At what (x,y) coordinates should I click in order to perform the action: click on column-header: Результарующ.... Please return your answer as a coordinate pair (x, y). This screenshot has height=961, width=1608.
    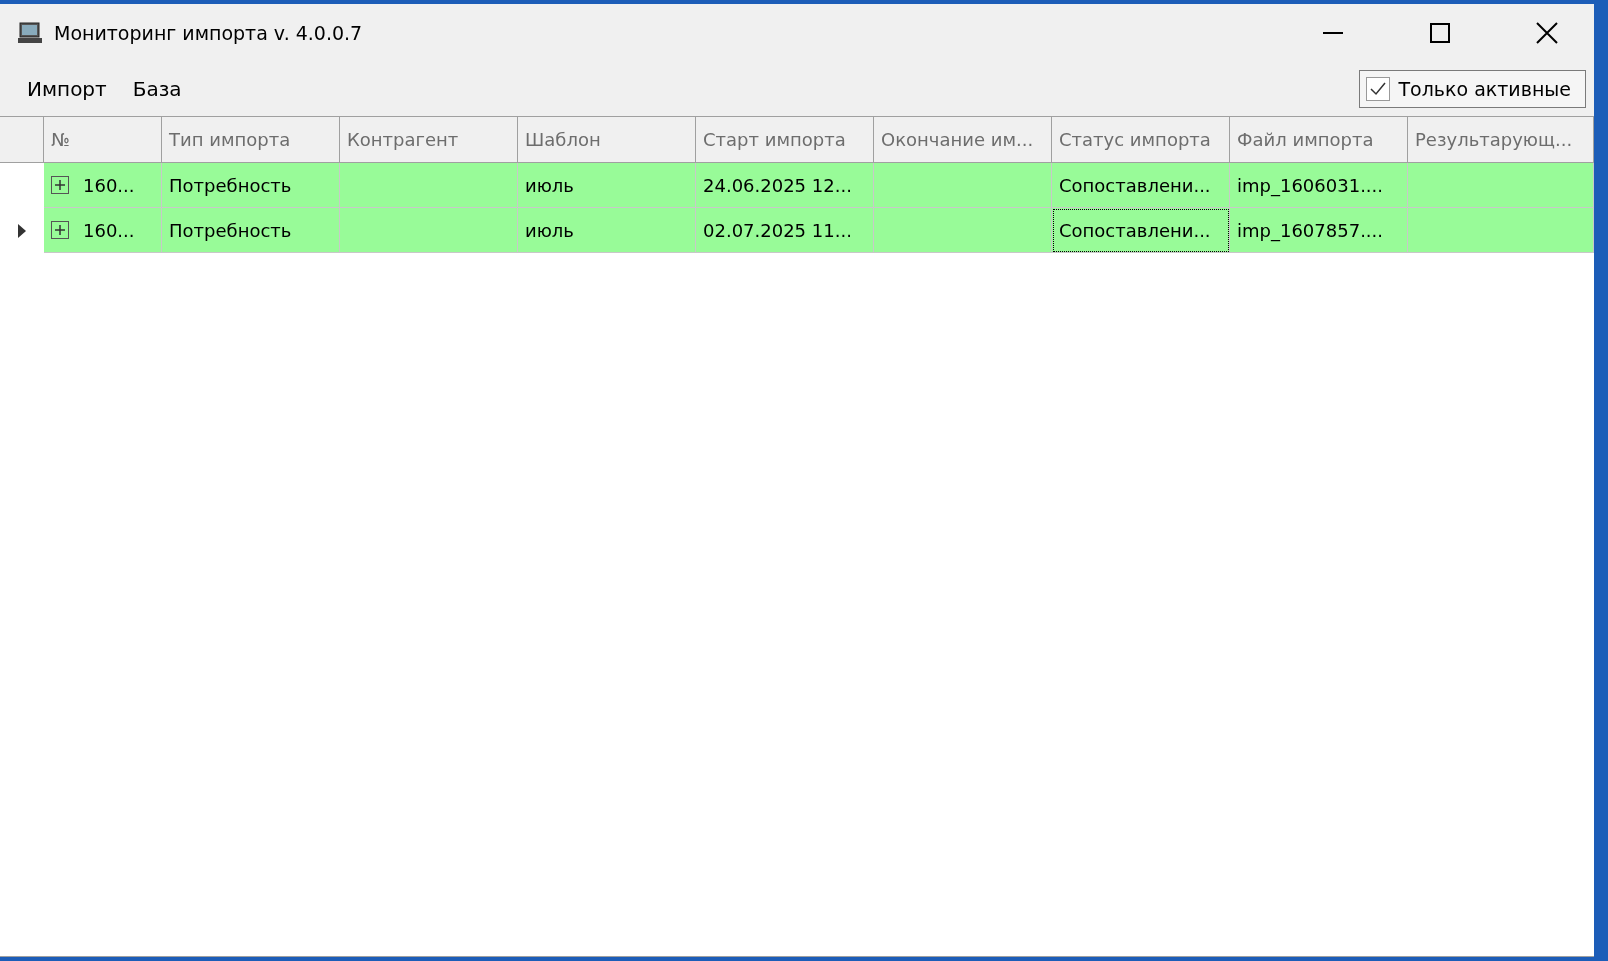
    Looking at the image, I should click on (1501, 140).